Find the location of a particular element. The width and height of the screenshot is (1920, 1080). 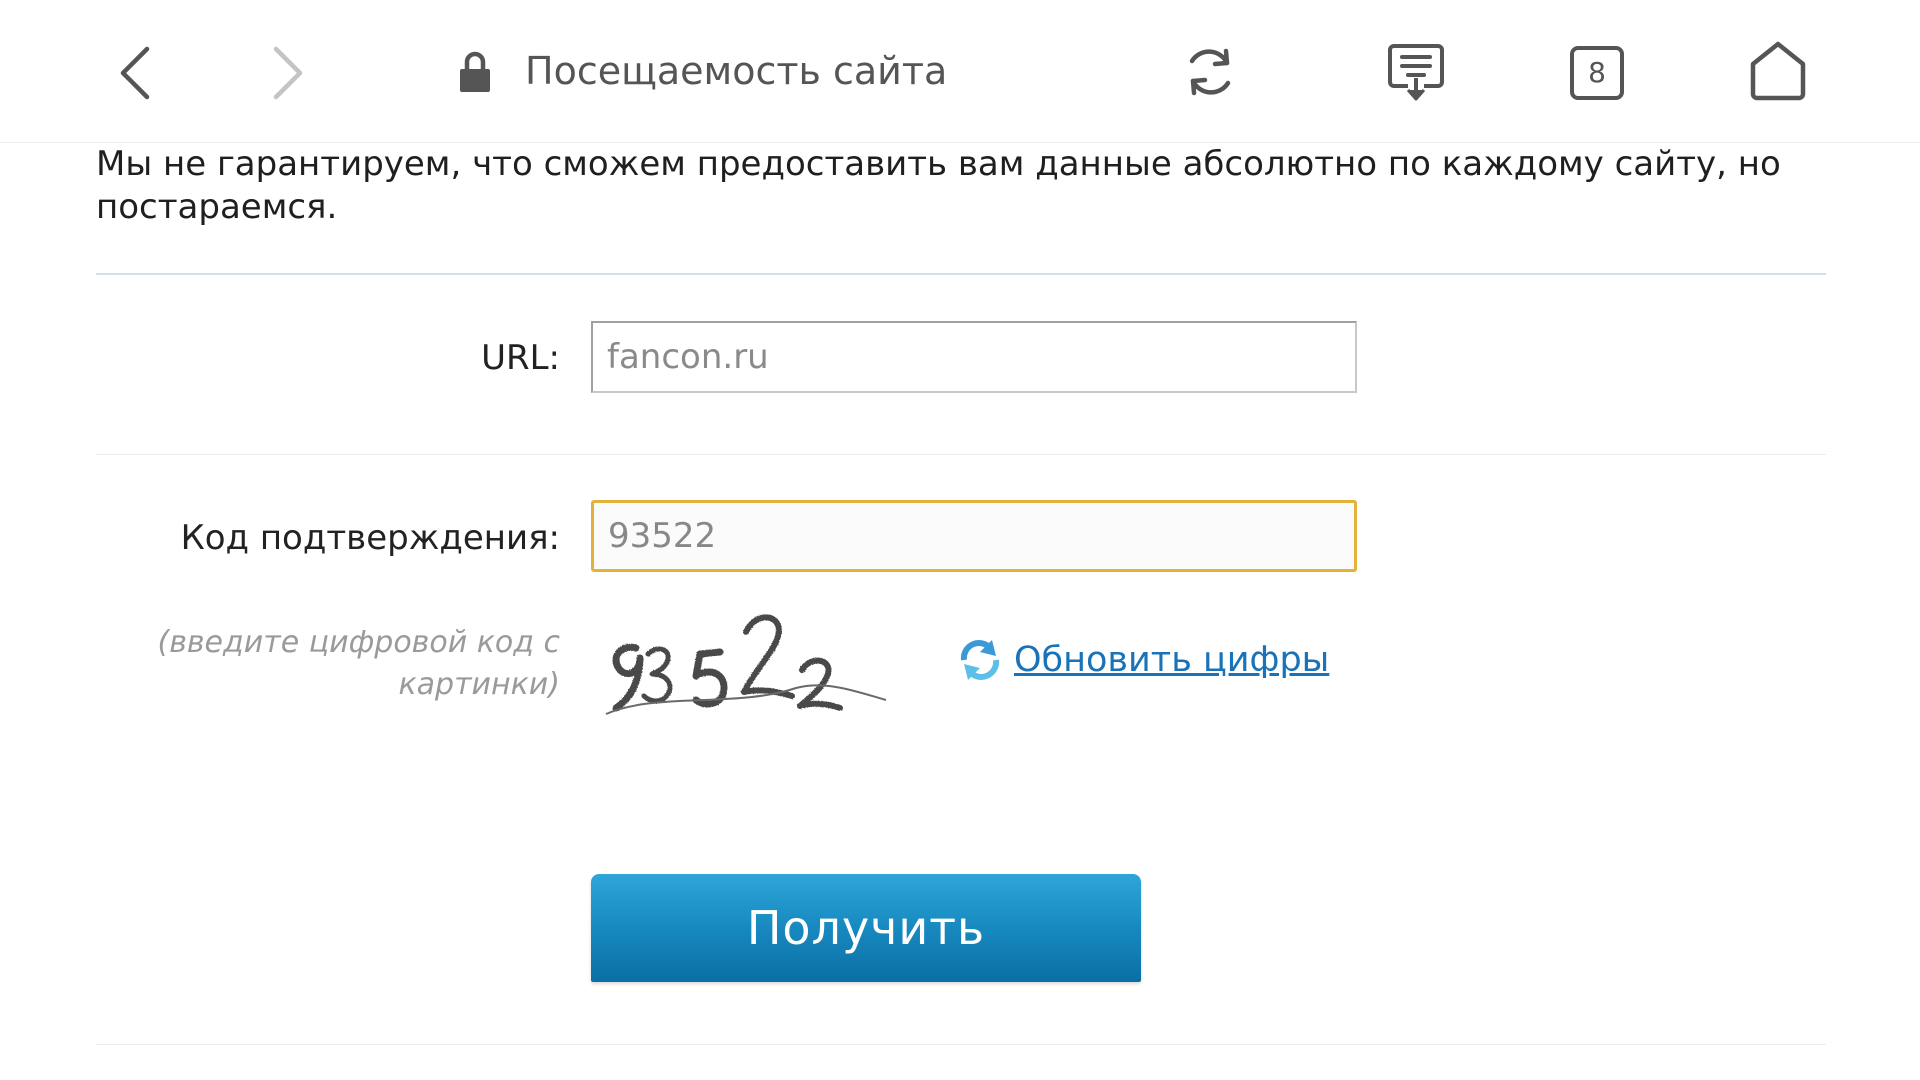

home-button is located at coordinates (1778, 71).